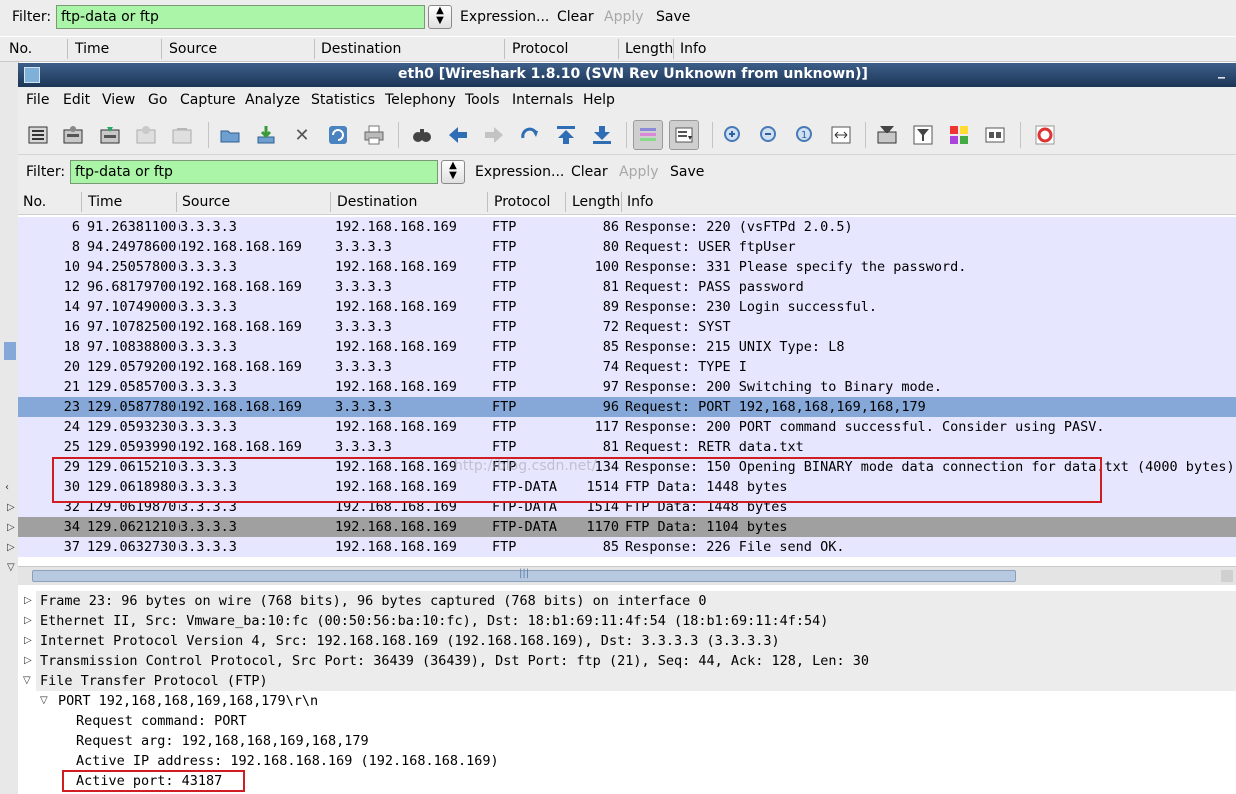 This screenshot has height=794, width=1236. What do you see at coordinates (530, 135) in the screenshot?
I see `go-to-packet-icon` at bounding box center [530, 135].